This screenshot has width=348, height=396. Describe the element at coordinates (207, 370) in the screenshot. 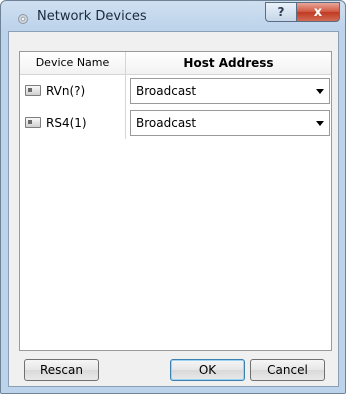

I see `ok-button: OK` at that location.